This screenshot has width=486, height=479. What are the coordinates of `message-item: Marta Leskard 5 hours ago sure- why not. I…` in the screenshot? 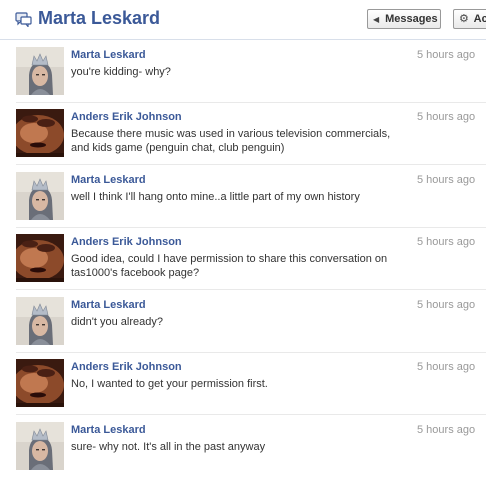 It's located at (243, 447).